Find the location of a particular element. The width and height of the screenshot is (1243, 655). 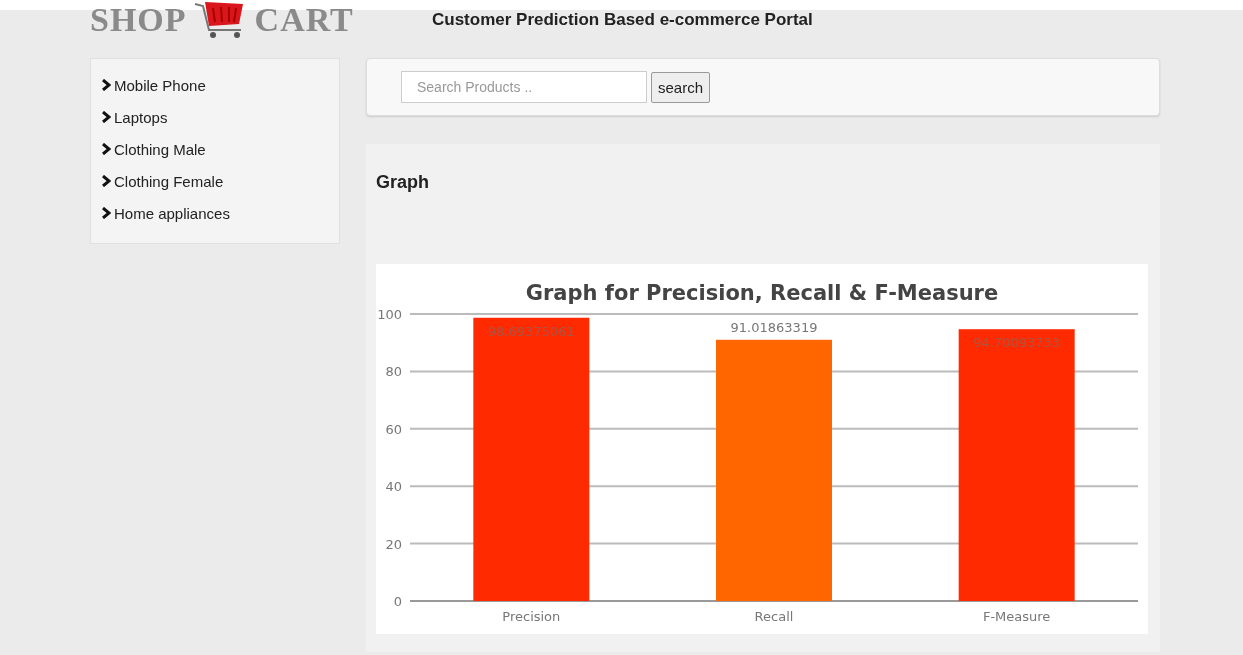

axis-tick-label: 80 is located at coordinates (393, 372).